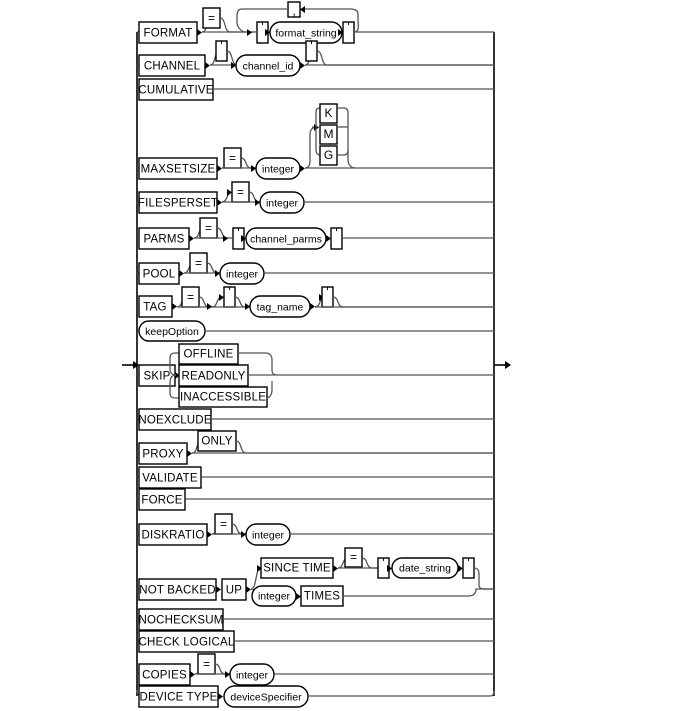 The height and width of the screenshot is (711, 688). What do you see at coordinates (315, 499) in the screenshot?
I see `row-force: FORCE` at bounding box center [315, 499].